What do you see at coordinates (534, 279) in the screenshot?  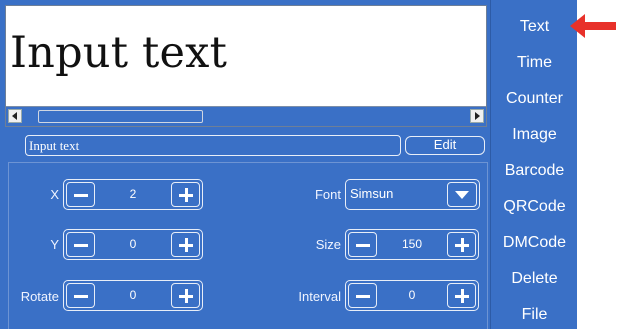 I see `menu-item-delete: Delete` at bounding box center [534, 279].